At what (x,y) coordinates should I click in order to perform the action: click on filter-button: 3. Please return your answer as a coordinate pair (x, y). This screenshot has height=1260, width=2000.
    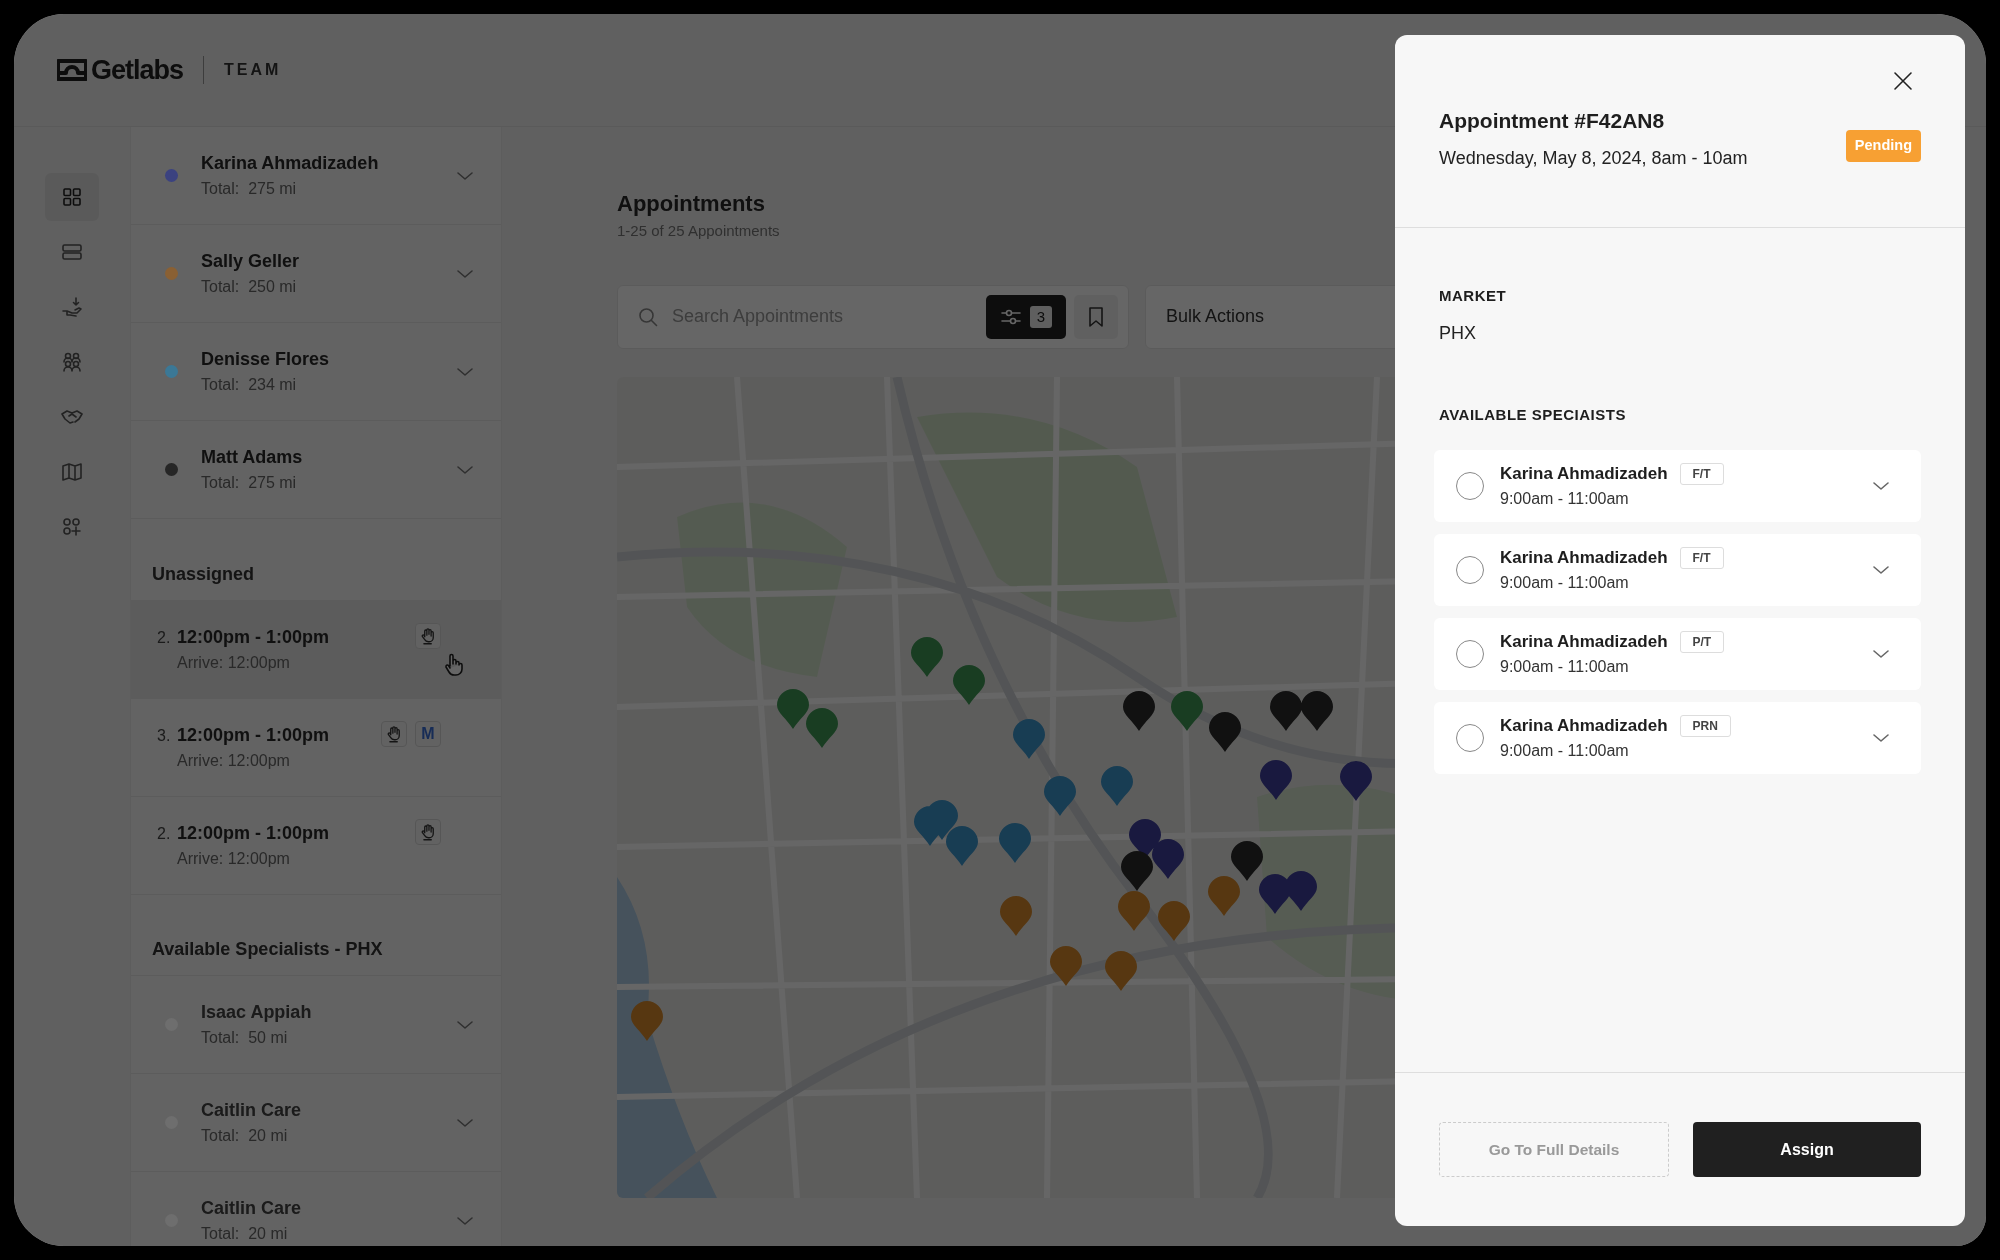
    Looking at the image, I should click on (1026, 316).